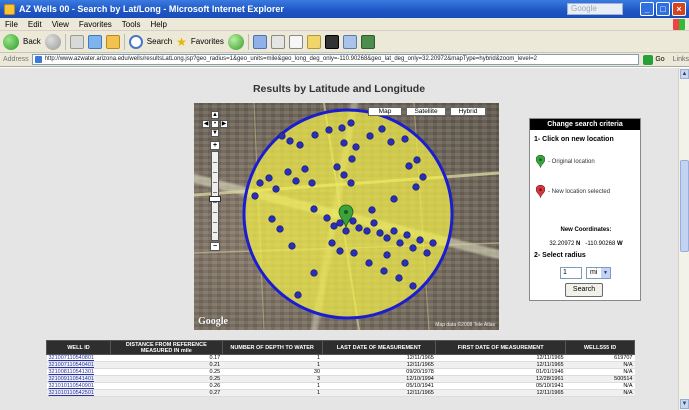 This screenshot has width=689, height=410. I want to click on refresh-icon, so click(94, 41).